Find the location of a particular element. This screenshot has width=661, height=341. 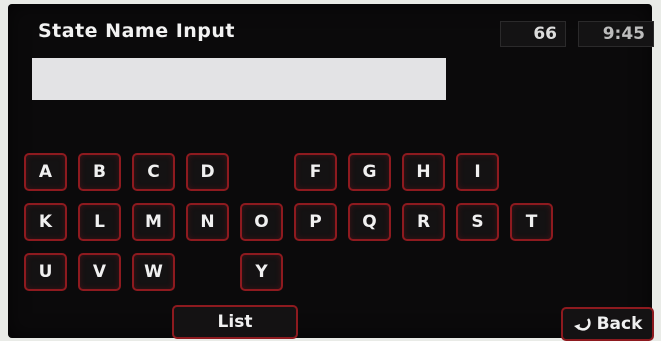

page-title: State Name Input is located at coordinates (136, 31).